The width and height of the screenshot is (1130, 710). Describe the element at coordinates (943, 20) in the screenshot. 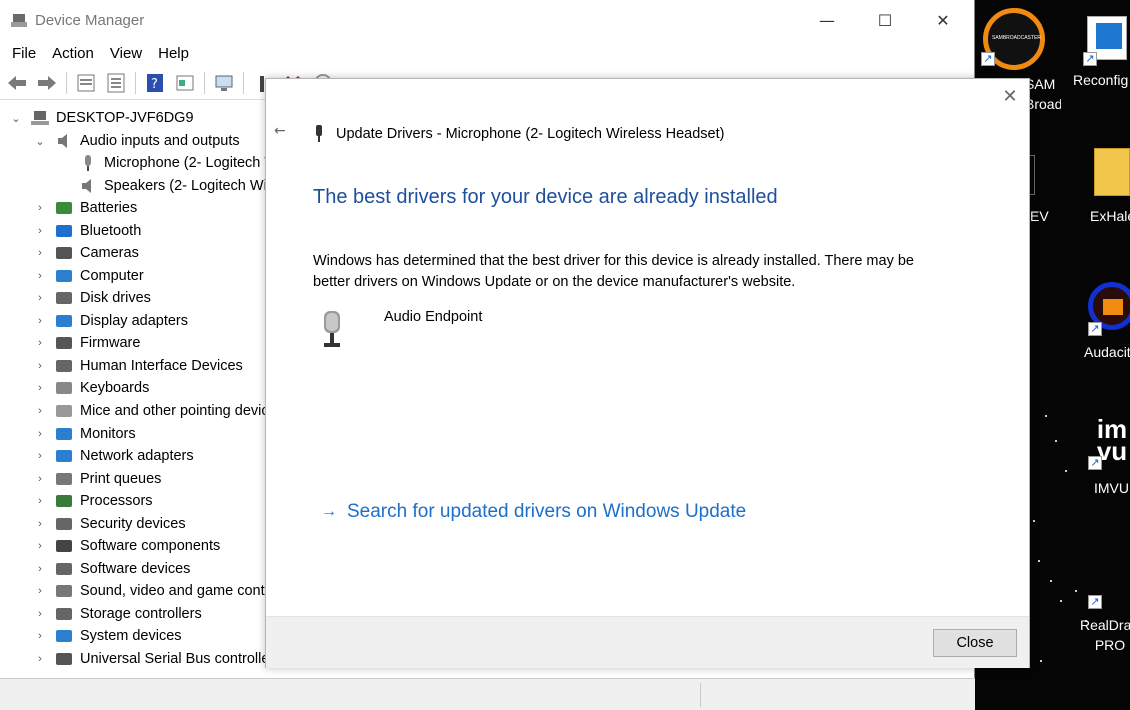

I see `close-button: ✕` at that location.